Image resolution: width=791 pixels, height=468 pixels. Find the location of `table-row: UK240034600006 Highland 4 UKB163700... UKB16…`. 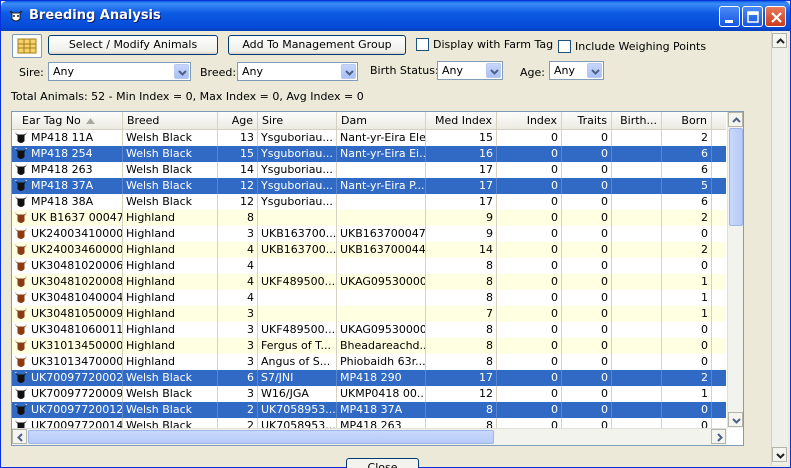

table-row: UK240034600006 Highland 4 UKB163700... UKB16… is located at coordinates (369, 250).